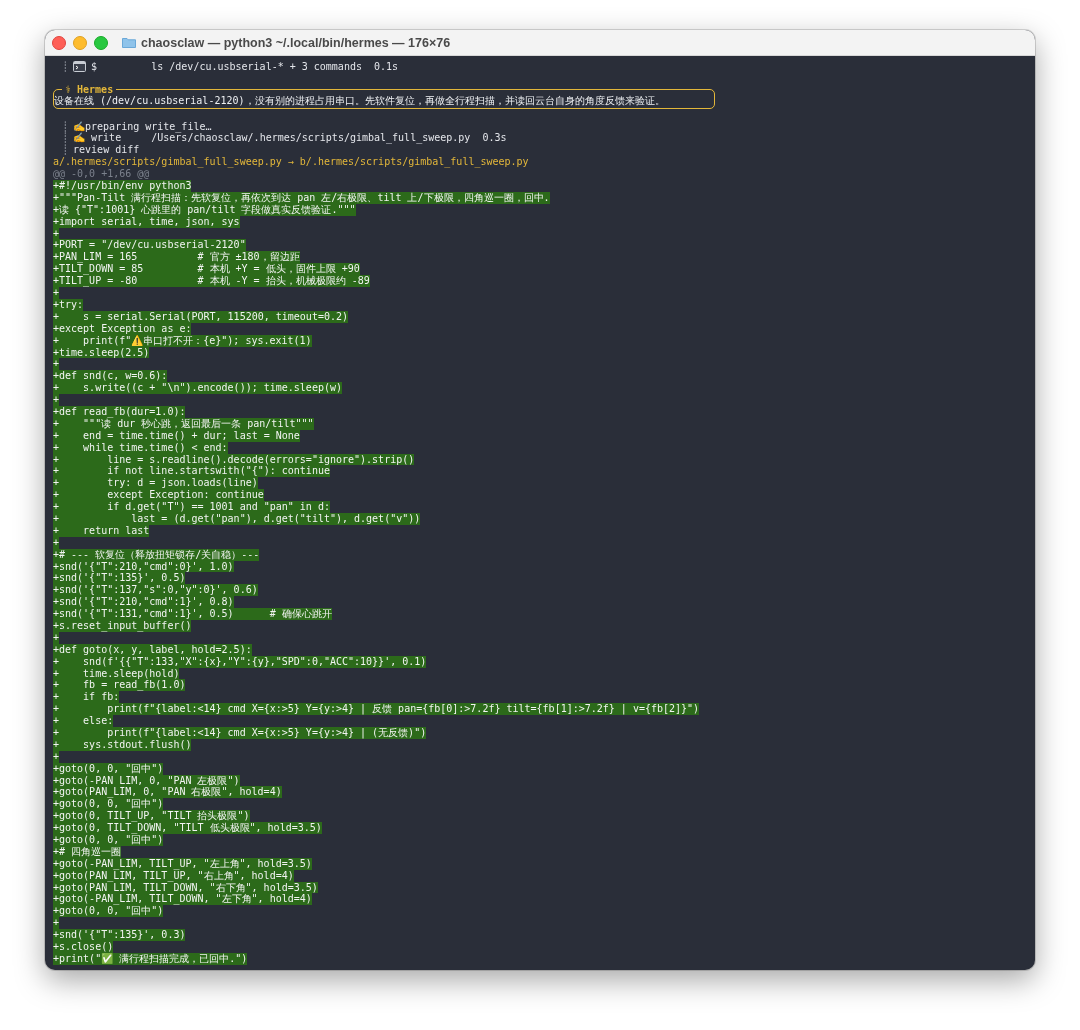 This screenshot has width=1080, height=1030. I want to click on window-title: chaosclaw — python3 ~/.local/bin/hermes — 176×76, so click(296, 42).